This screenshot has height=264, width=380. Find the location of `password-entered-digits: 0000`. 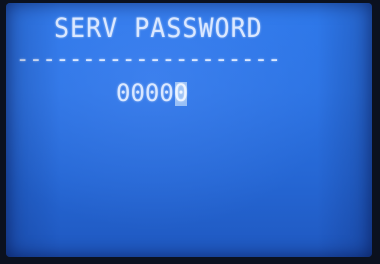

password-entered-digits: 0000 is located at coordinates (145, 93).